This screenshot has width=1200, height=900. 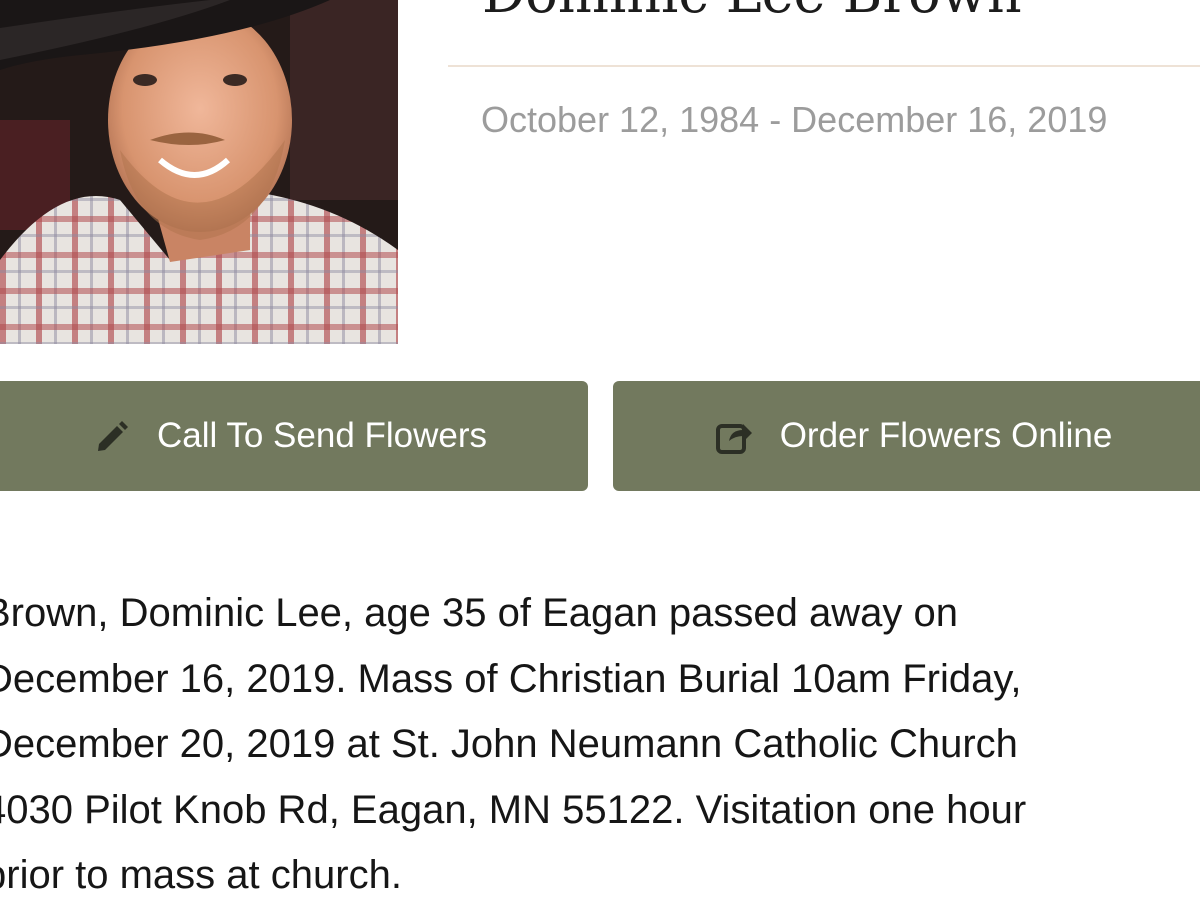 I want to click on call-to-send-flowers-label: Call To Send Flowers, so click(x=322, y=435).